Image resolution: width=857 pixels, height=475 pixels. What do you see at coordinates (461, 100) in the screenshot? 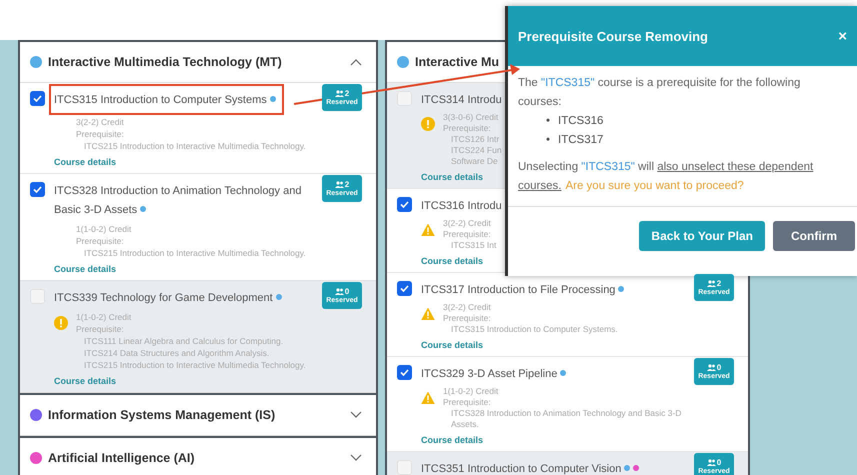
I see `course-title: ITCS314 Introdu` at bounding box center [461, 100].